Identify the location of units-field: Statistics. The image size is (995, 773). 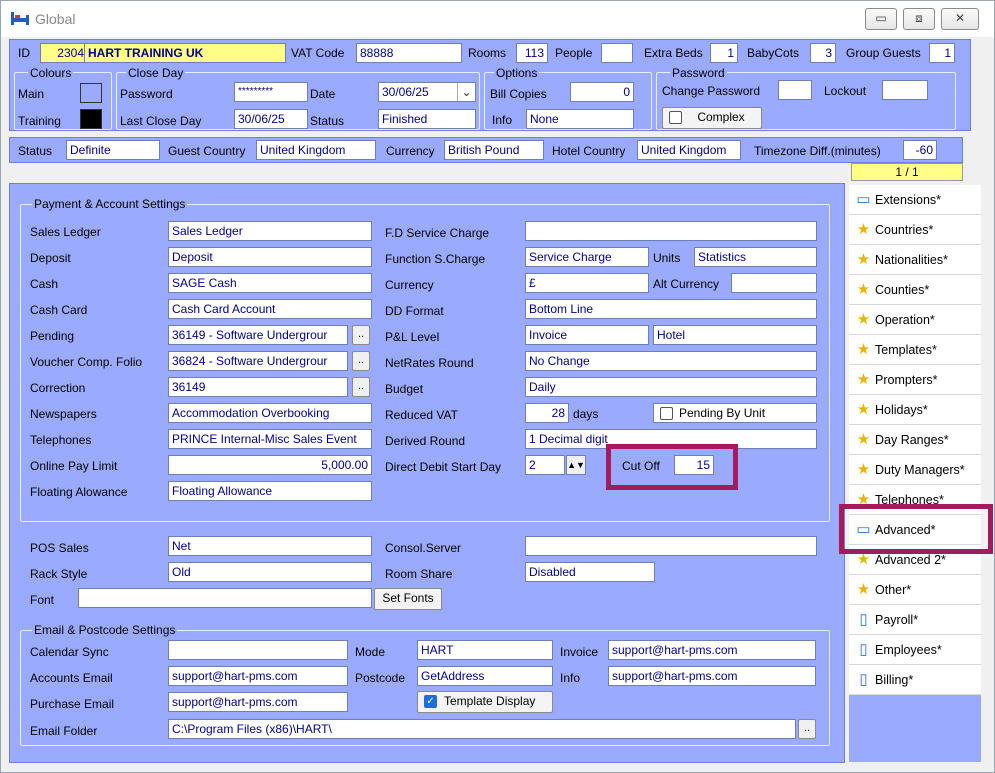
(755, 257).